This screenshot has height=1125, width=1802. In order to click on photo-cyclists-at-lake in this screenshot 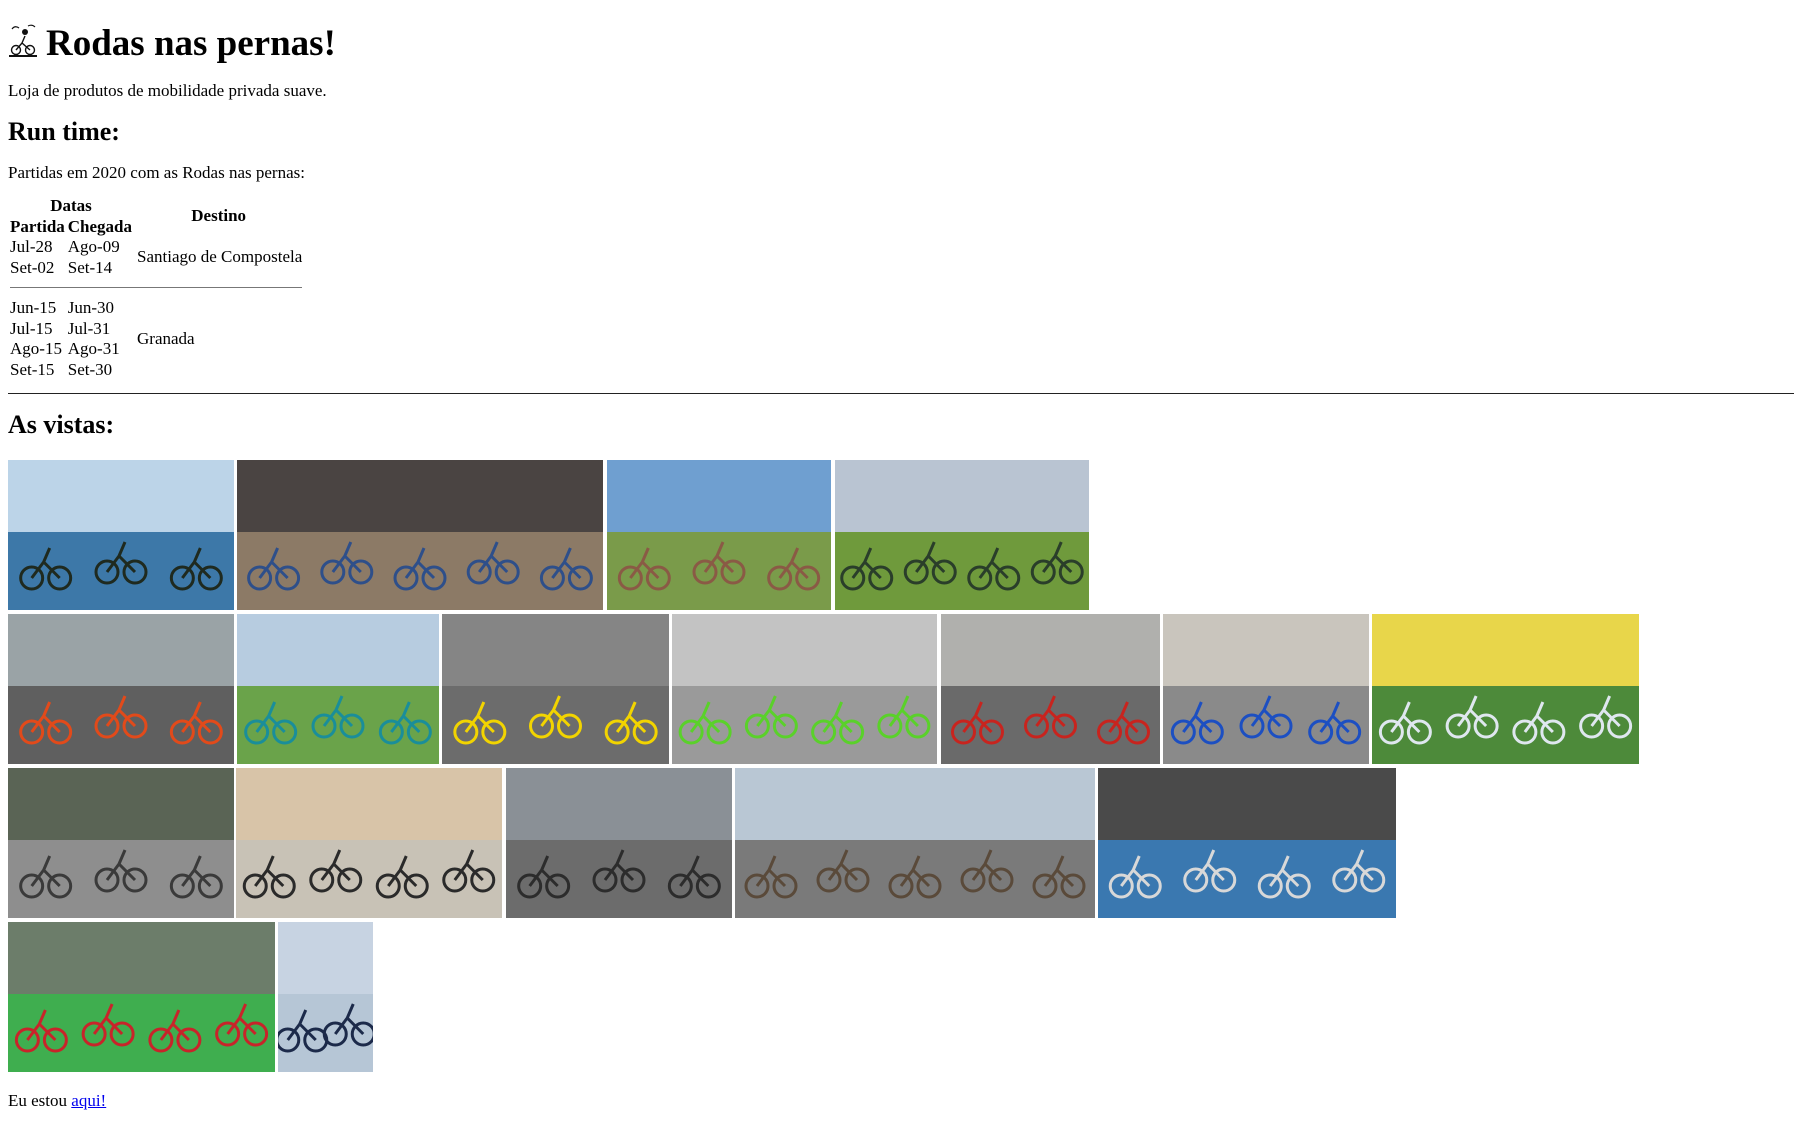, I will do `click(962, 535)`.